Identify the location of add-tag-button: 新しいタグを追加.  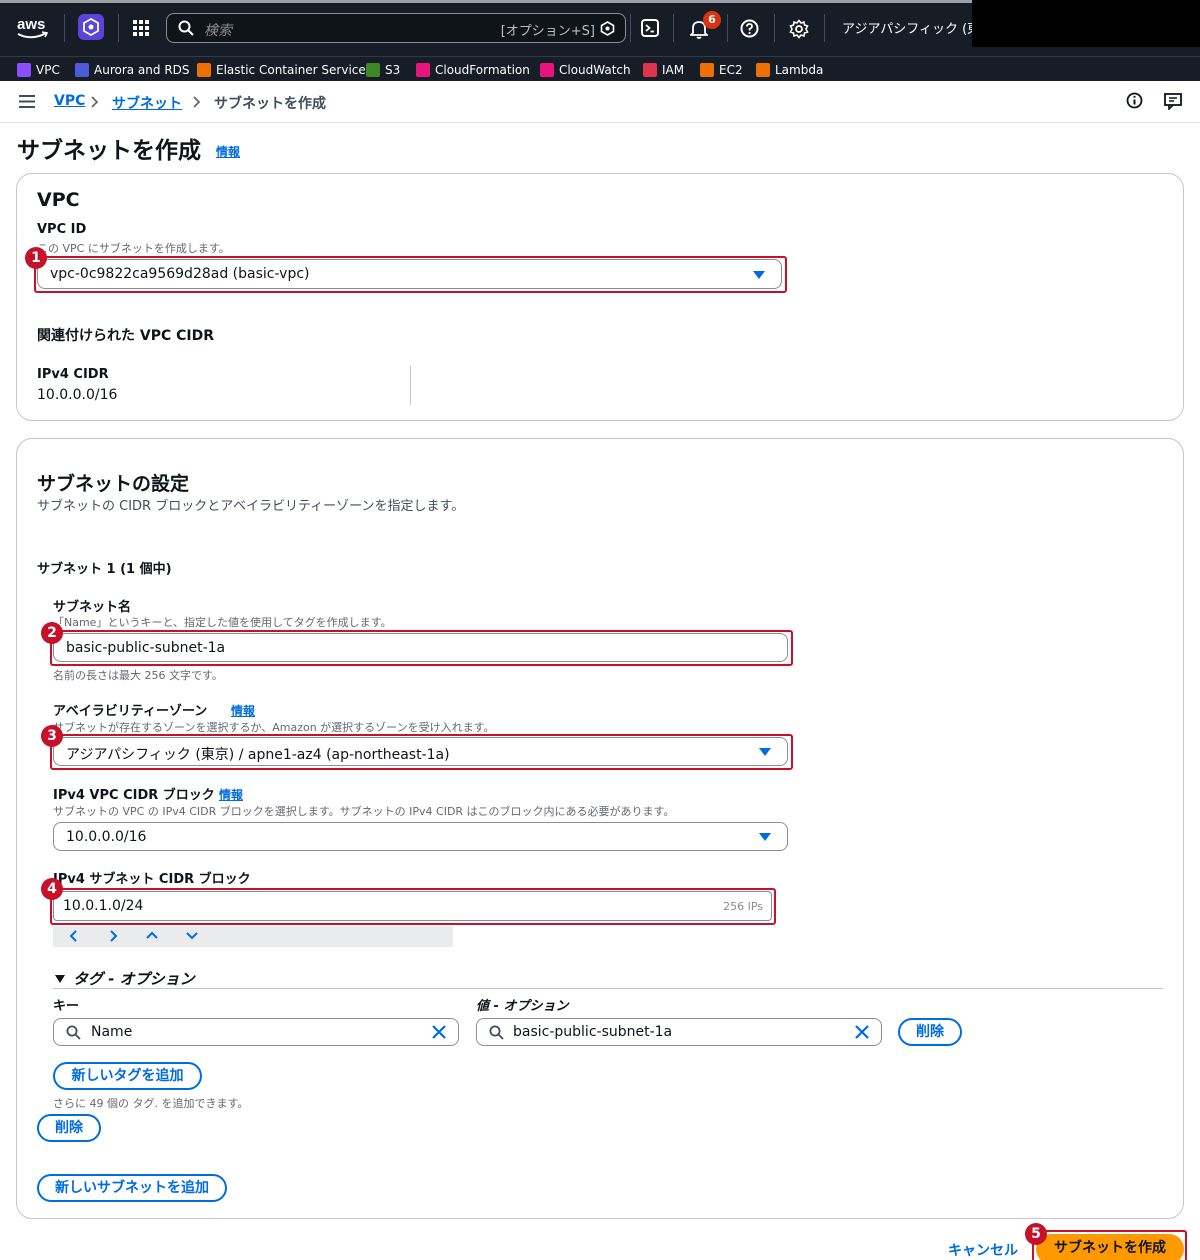
(127, 1076).